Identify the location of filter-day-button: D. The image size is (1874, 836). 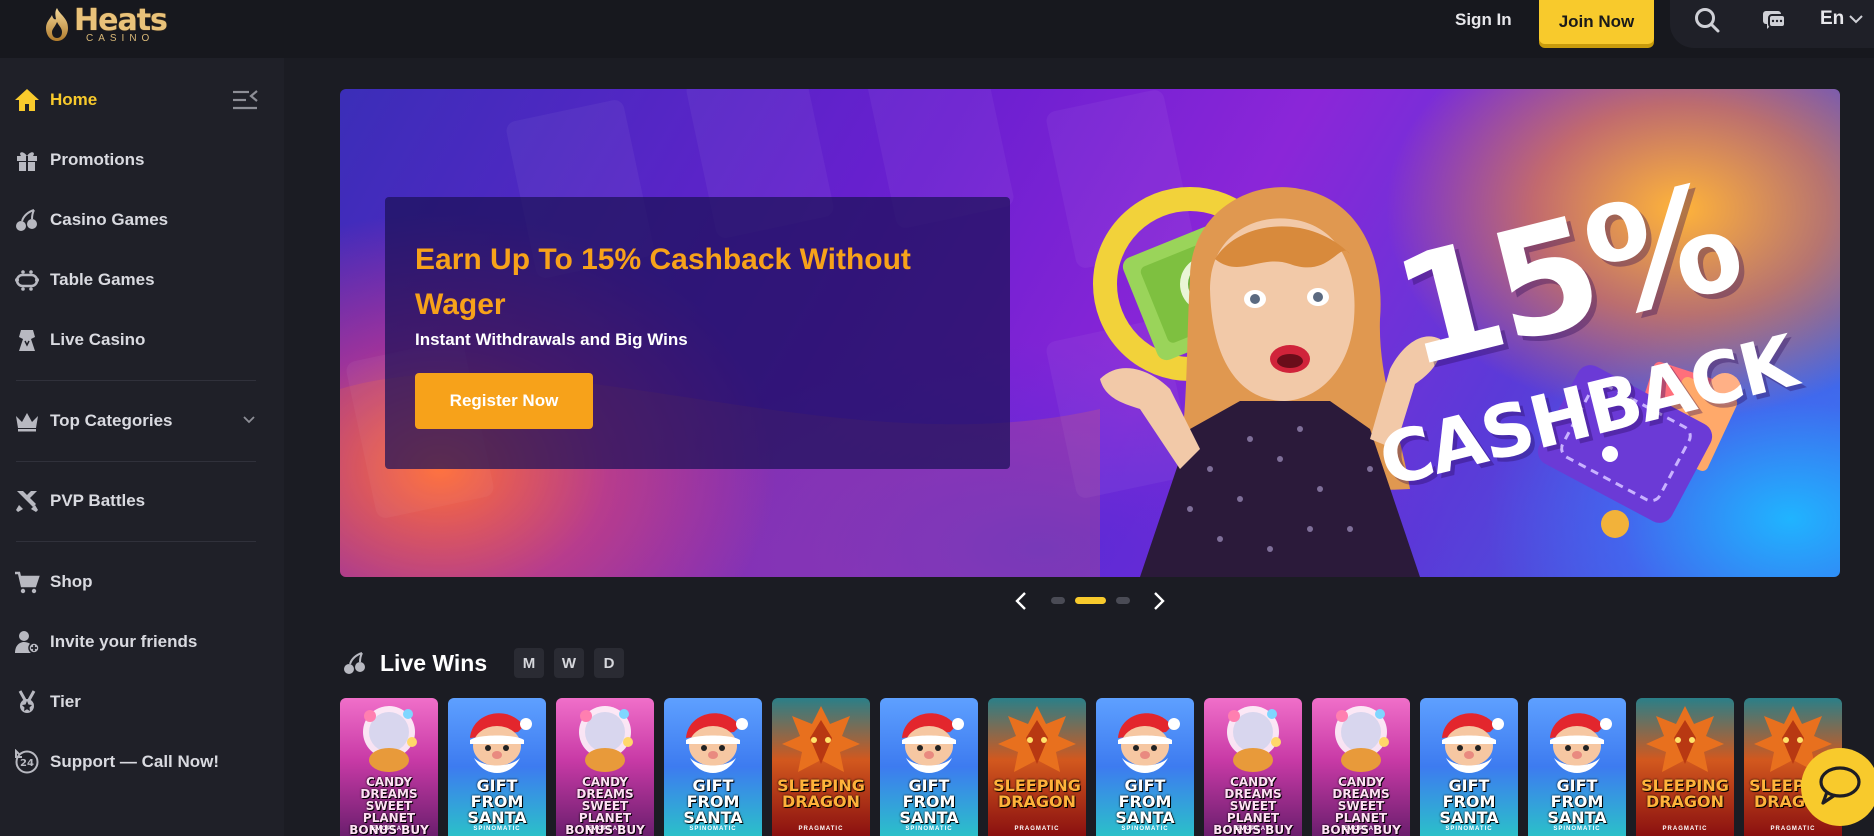
(609, 663).